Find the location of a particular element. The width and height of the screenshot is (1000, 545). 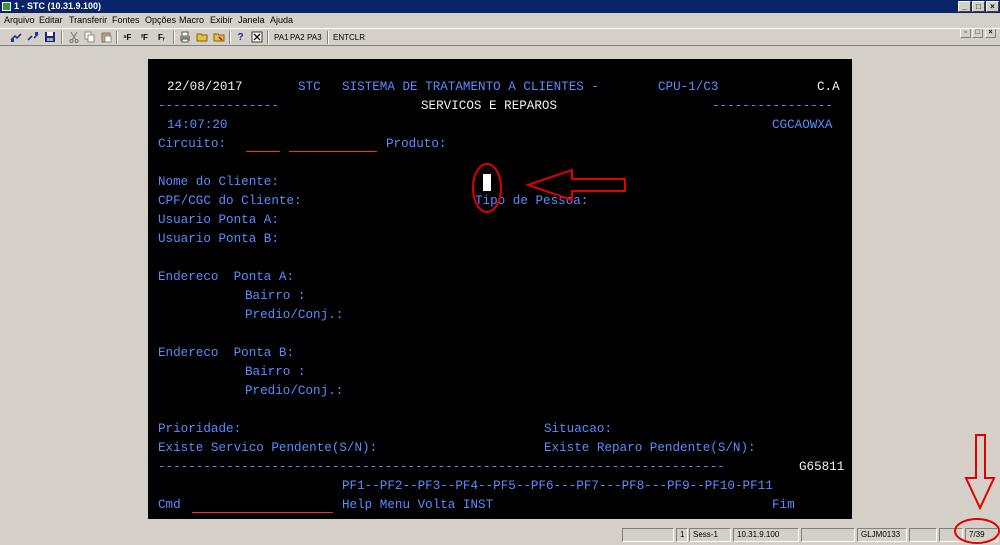

screen-code: G65811 is located at coordinates (822, 467).